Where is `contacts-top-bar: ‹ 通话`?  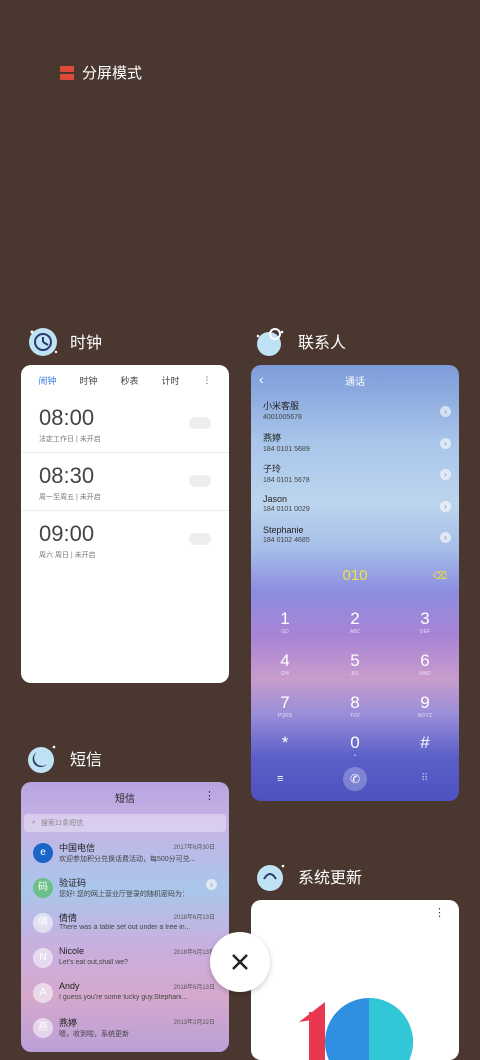 contacts-top-bar: ‹ 通话 is located at coordinates (355, 380).